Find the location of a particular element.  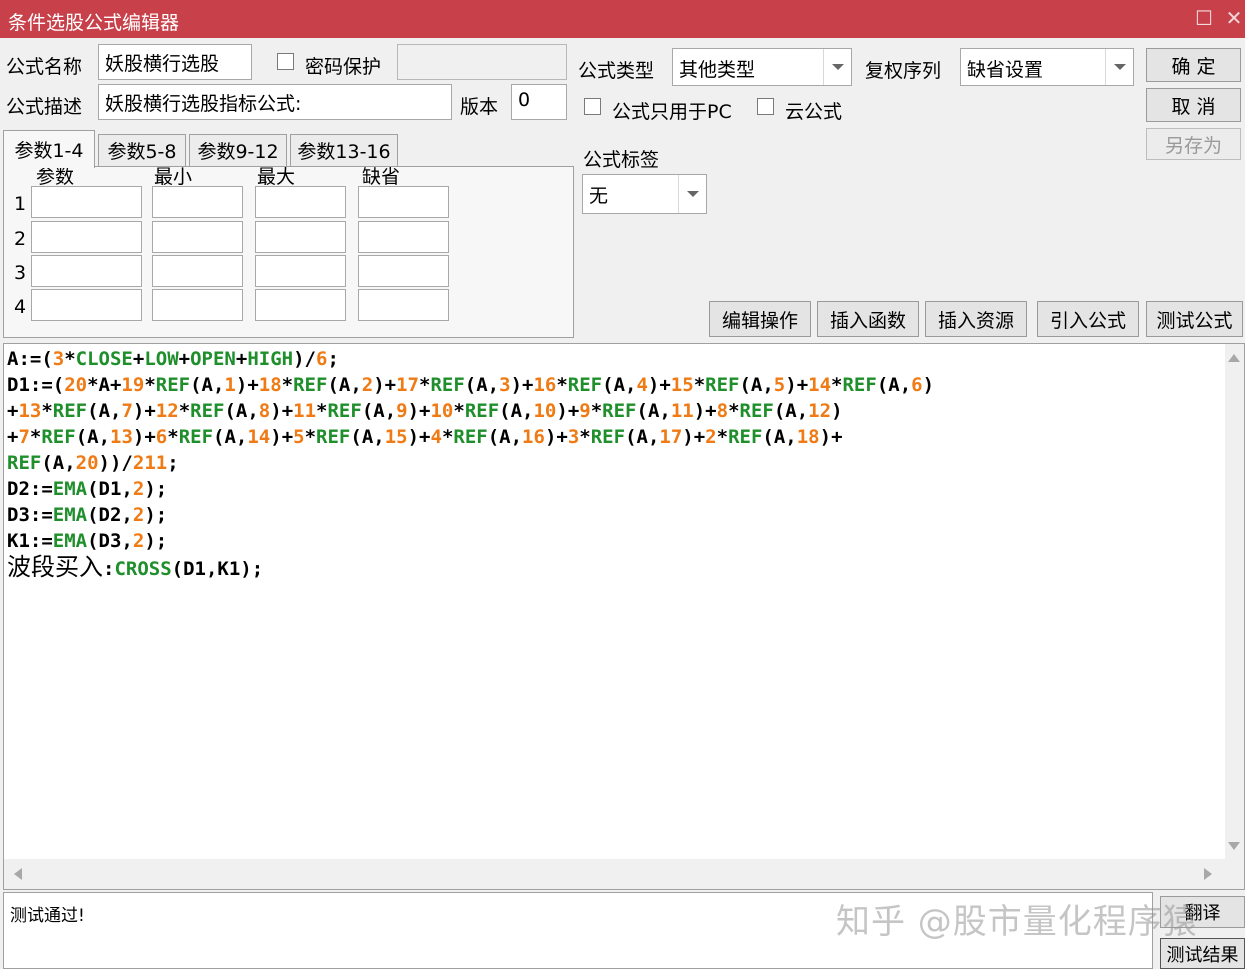

param-4-min-input is located at coordinates (197, 305).